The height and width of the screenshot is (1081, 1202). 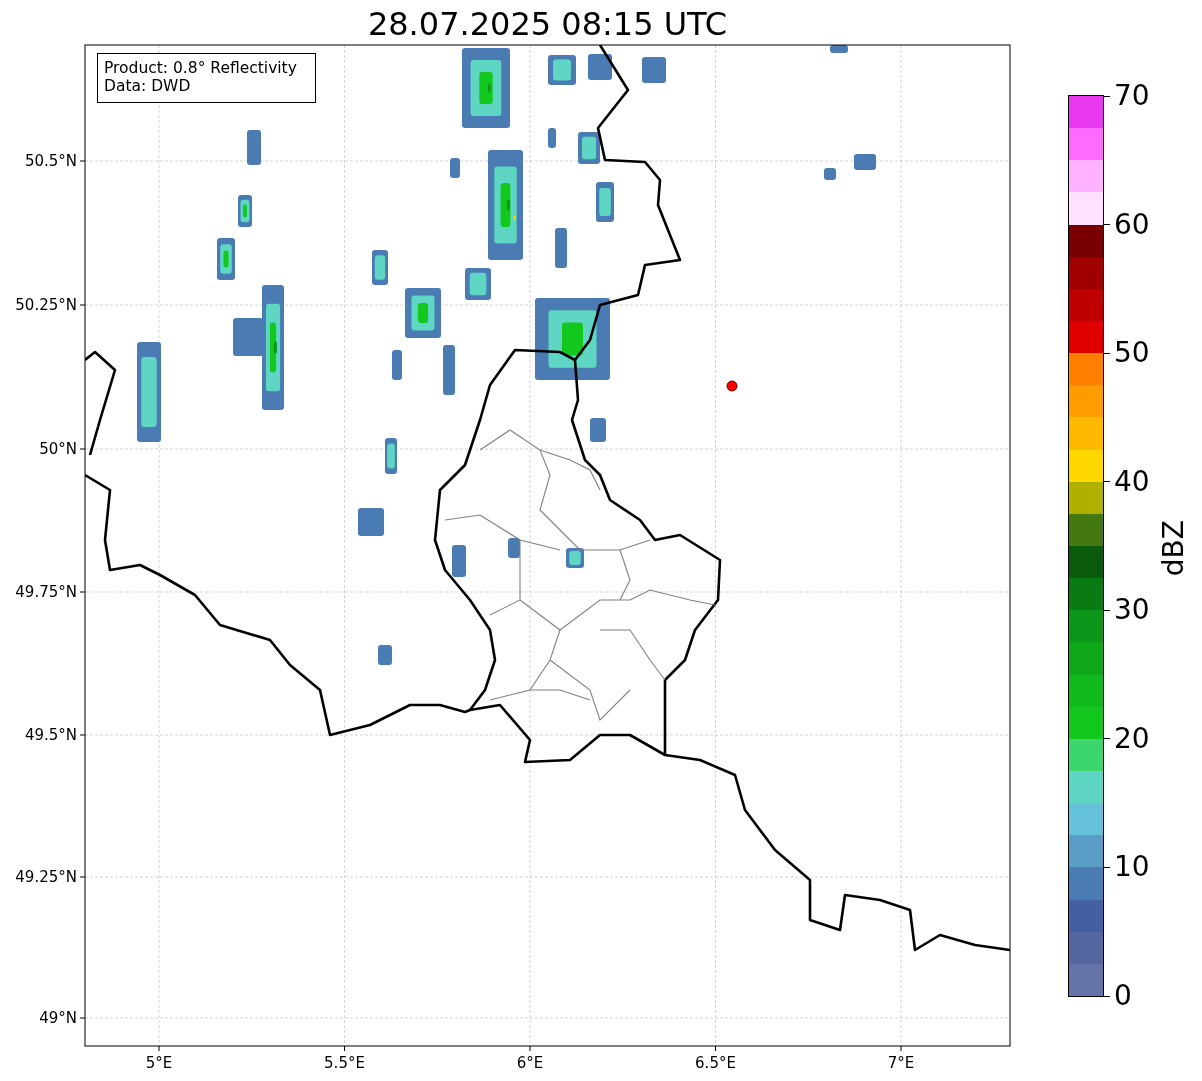 What do you see at coordinates (1123, 996) in the screenshot?
I see `colorbar-tick-label: 0` at bounding box center [1123, 996].